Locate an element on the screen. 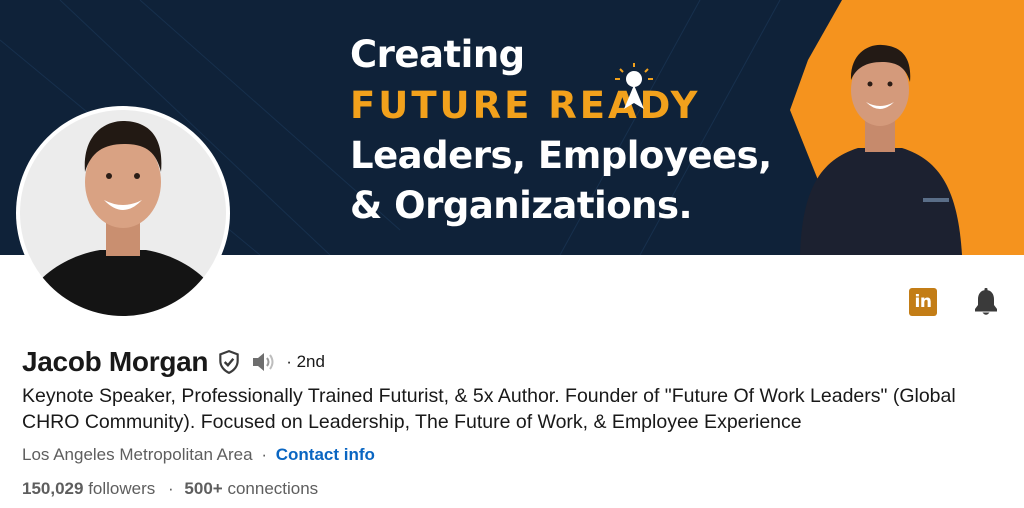  bell-icon is located at coordinates (986, 302).